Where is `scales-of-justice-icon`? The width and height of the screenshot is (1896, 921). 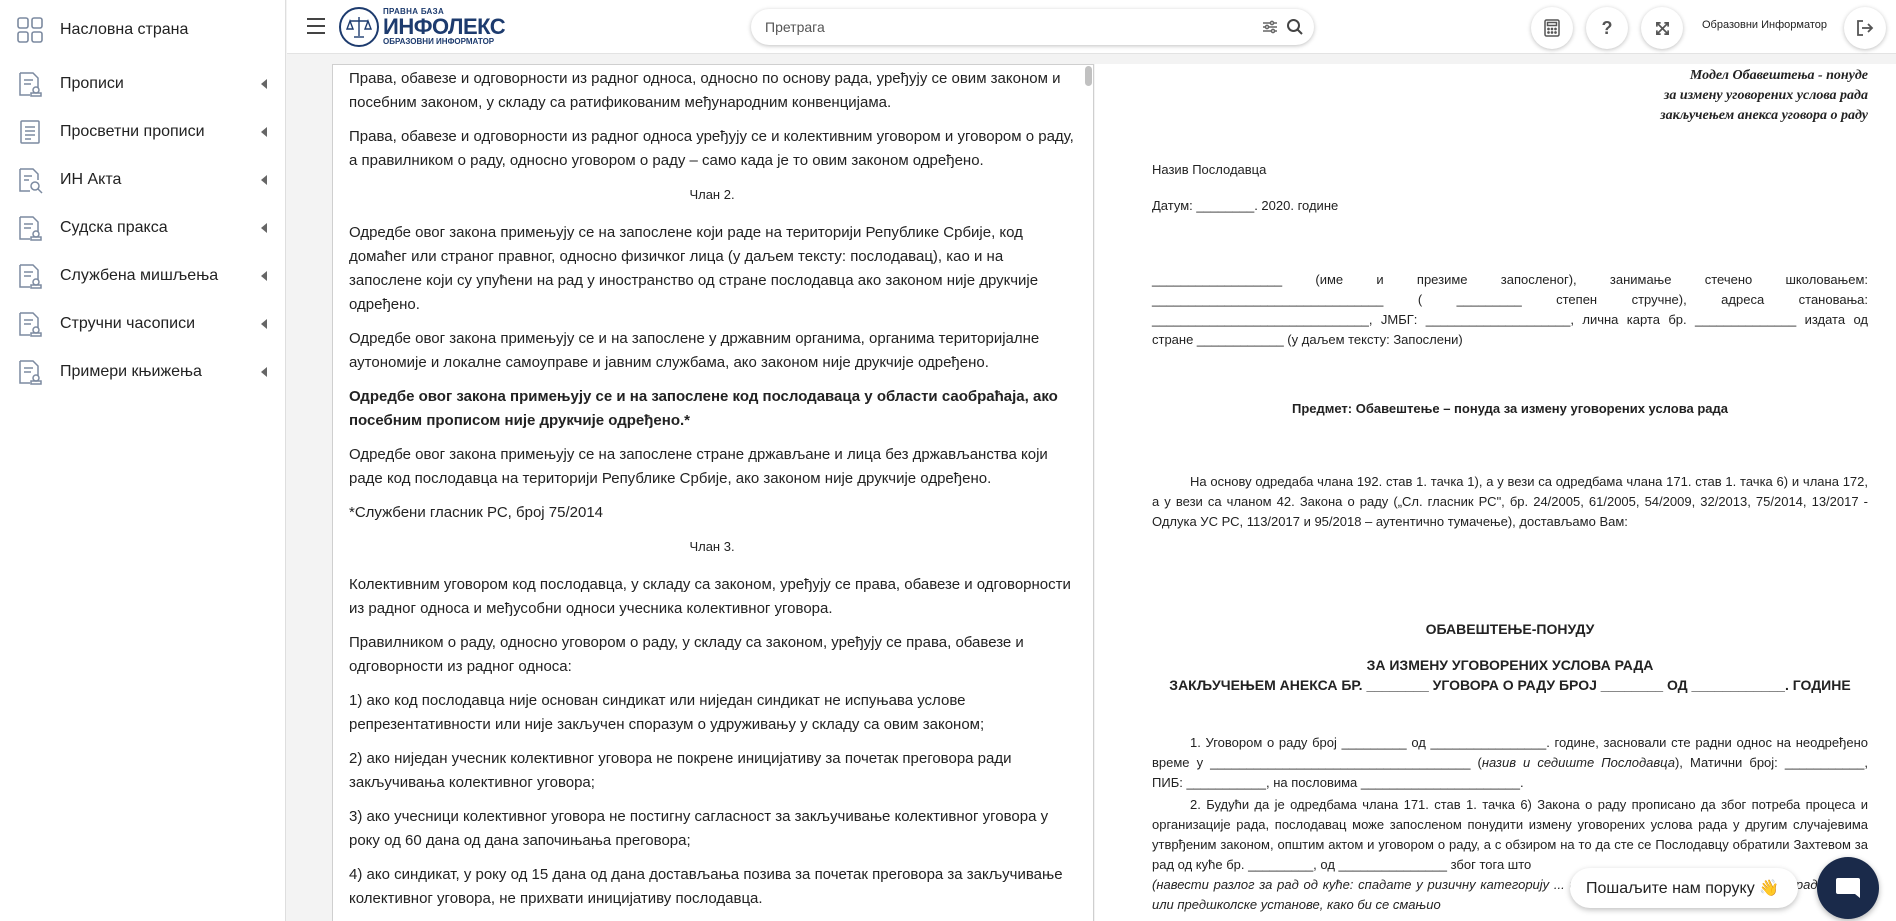
scales-of-justice-icon is located at coordinates (359, 27).